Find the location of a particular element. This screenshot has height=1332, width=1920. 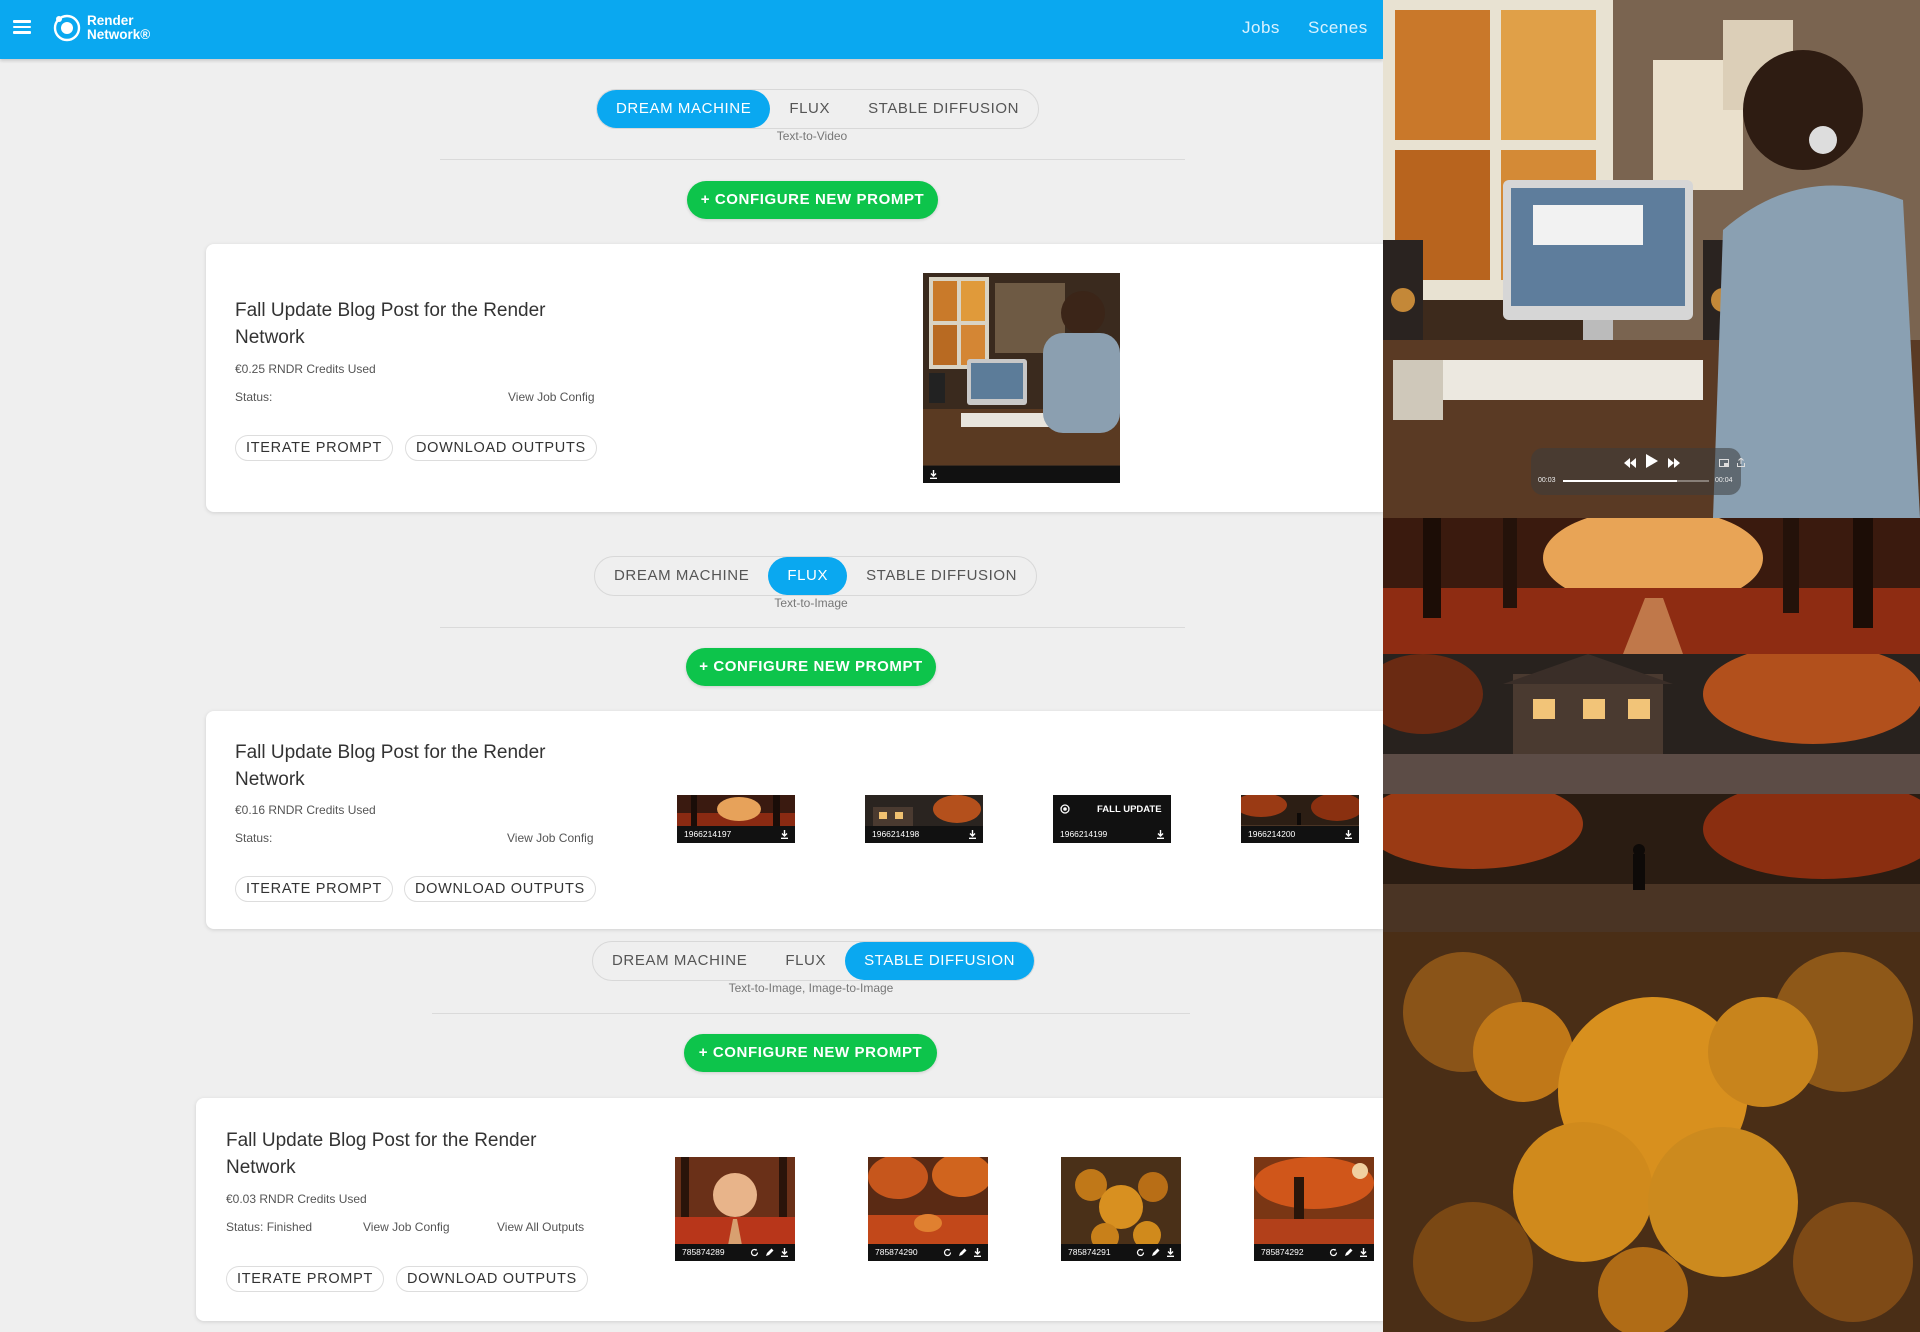

fast-forward-icon is located at coordinates (1674, 464).